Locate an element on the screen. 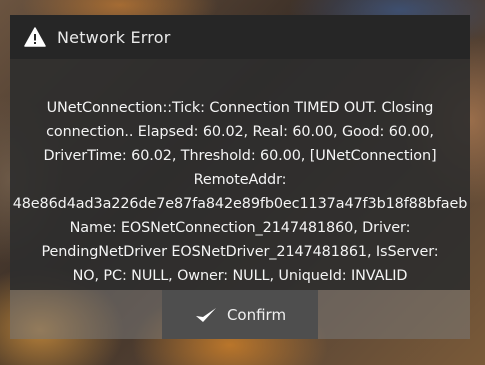 Image resolution: width=485 pixels, height=365 pixels. dialog-title-bar: Network Error is located at coordinates (240, 37).